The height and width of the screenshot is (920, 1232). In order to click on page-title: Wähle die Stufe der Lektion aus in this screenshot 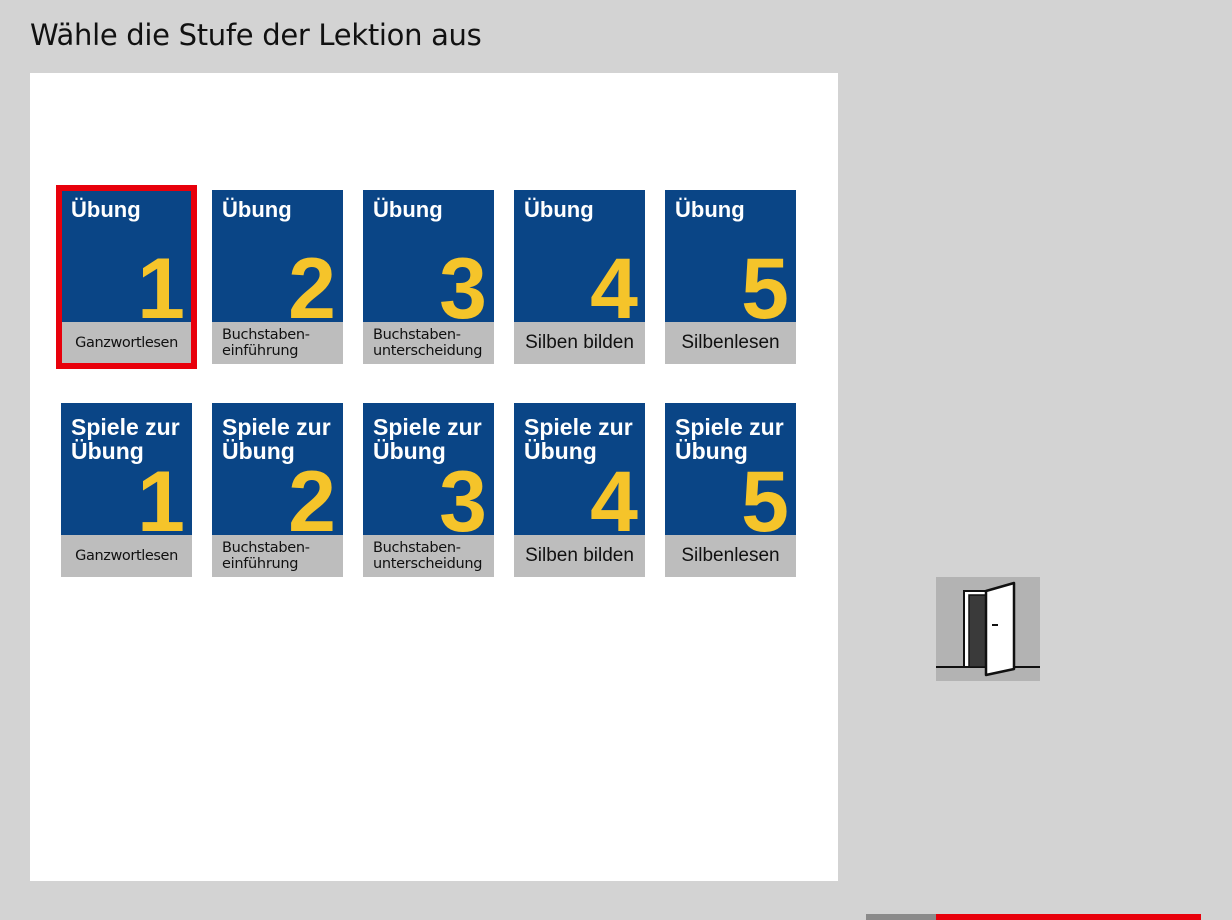, I will do `click(256, 35)`.